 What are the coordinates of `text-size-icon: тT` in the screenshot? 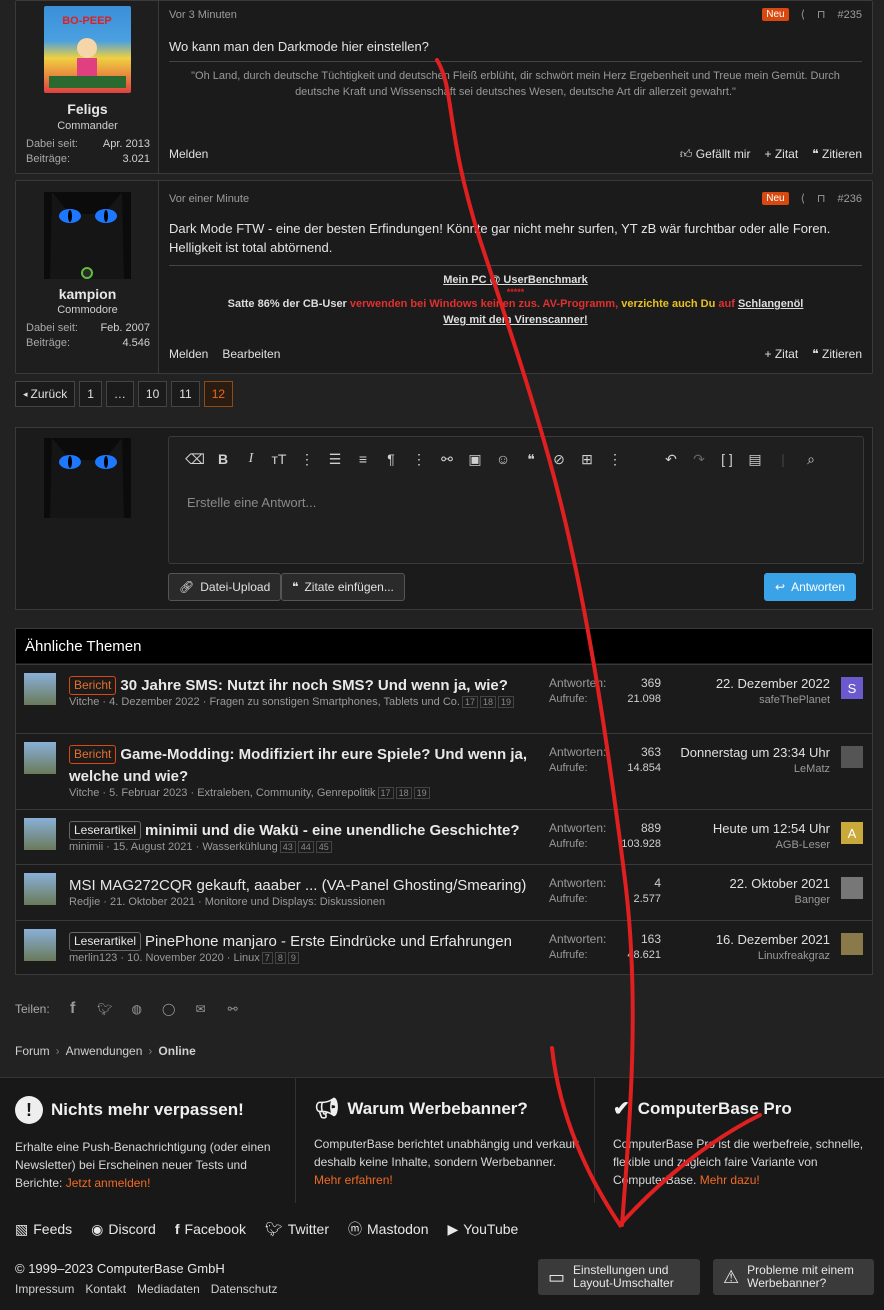 It's located at (279, 459).